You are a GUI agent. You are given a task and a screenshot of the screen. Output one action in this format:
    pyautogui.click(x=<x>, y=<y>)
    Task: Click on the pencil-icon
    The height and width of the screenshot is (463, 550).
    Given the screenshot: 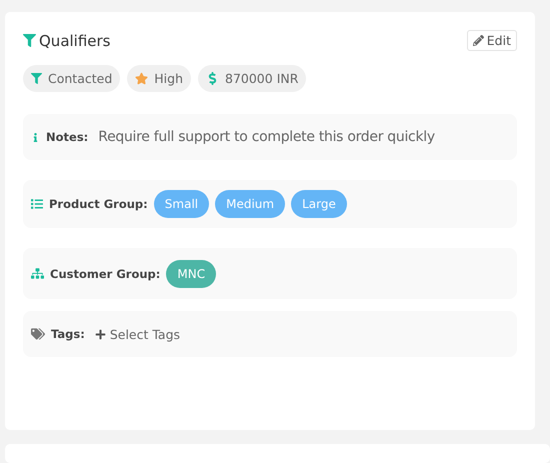 What is the action you would take?
    pyautogui.click(x=478, y=40)
    